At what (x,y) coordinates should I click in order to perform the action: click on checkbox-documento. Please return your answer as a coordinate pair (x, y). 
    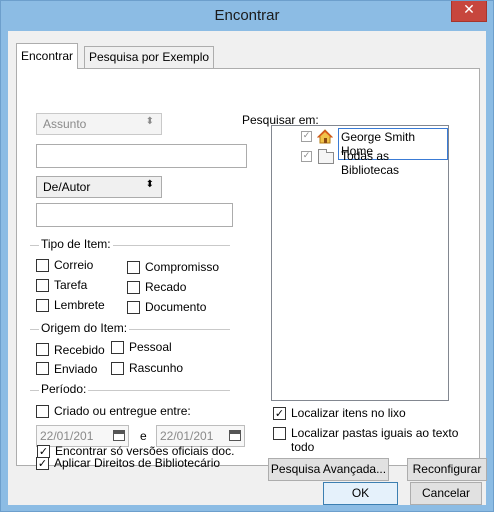
    Looking at the image, I should click on (133, 307).